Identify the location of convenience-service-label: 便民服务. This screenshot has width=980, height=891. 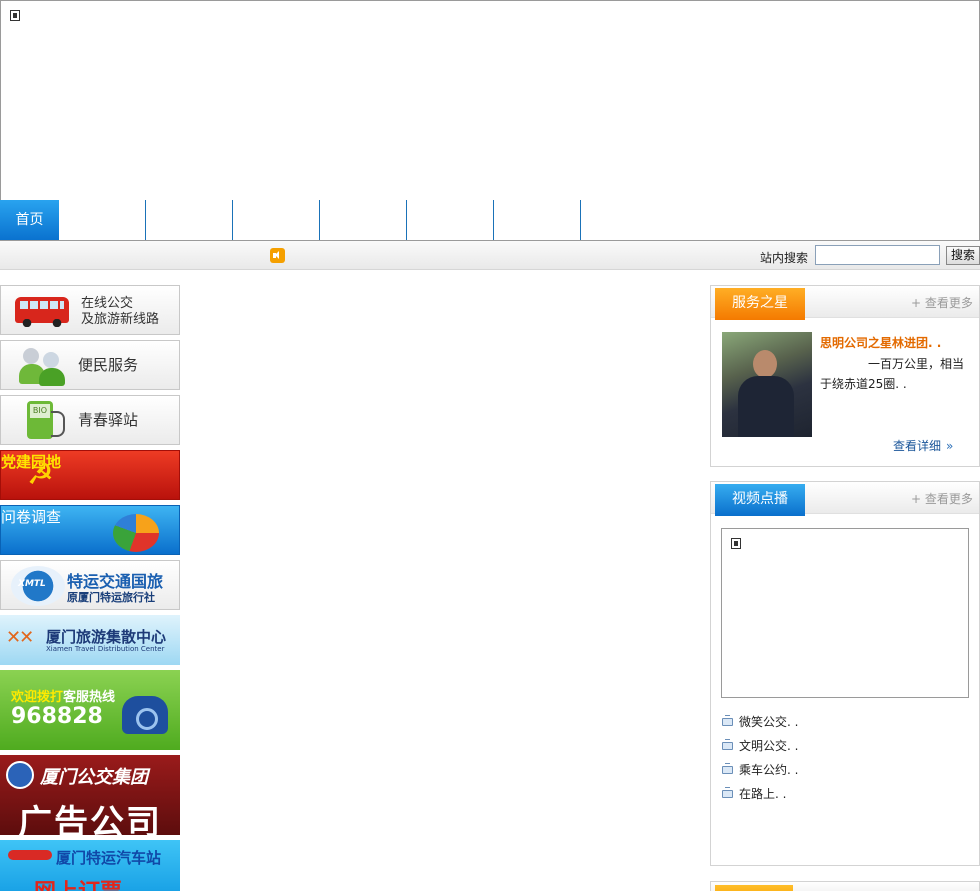
(108, 365).